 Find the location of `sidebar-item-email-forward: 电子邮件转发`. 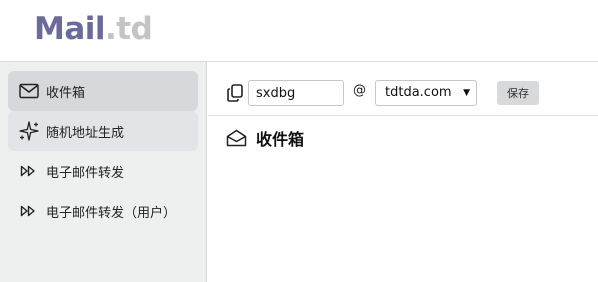

sidebar-item-email-forward: 电子邮件转发 is located at coordinates (103, 171).